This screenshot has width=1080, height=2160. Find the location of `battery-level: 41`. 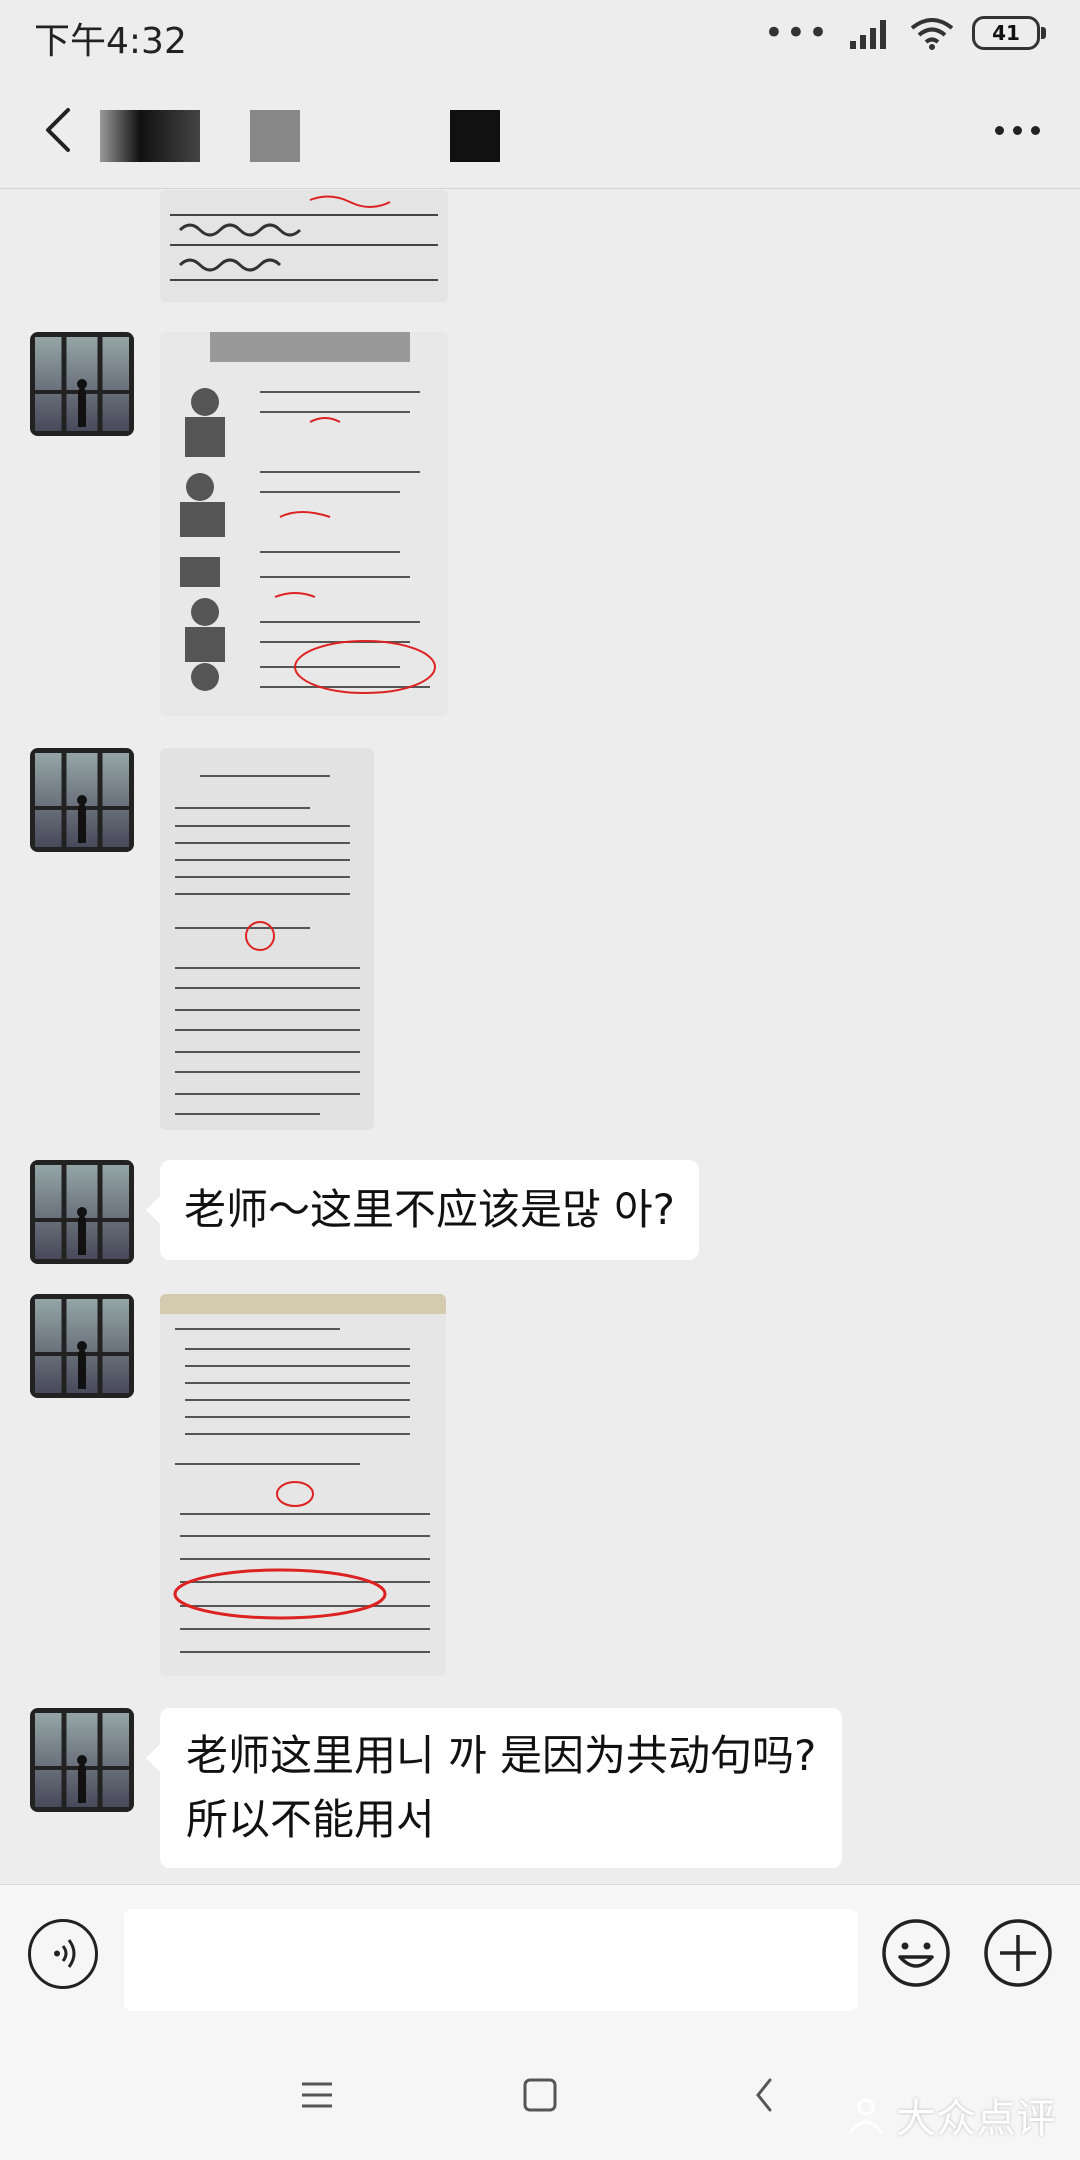

battery-level: 41 is located at coordinates (1006, 33).